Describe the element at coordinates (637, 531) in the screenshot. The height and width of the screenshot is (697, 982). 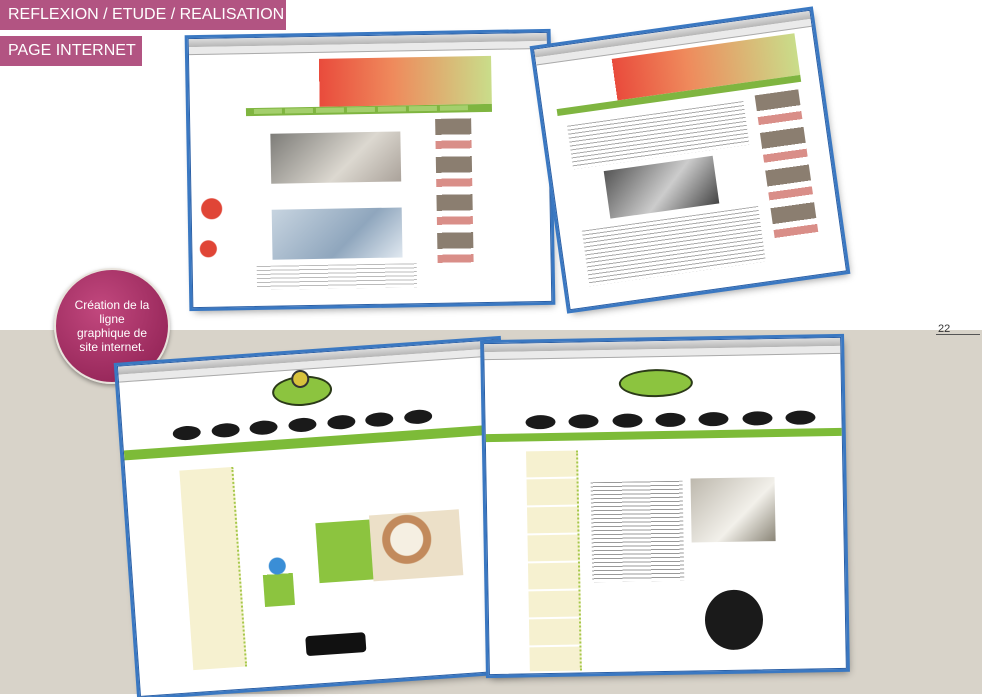
I see `welcome-text-lines` at that location.